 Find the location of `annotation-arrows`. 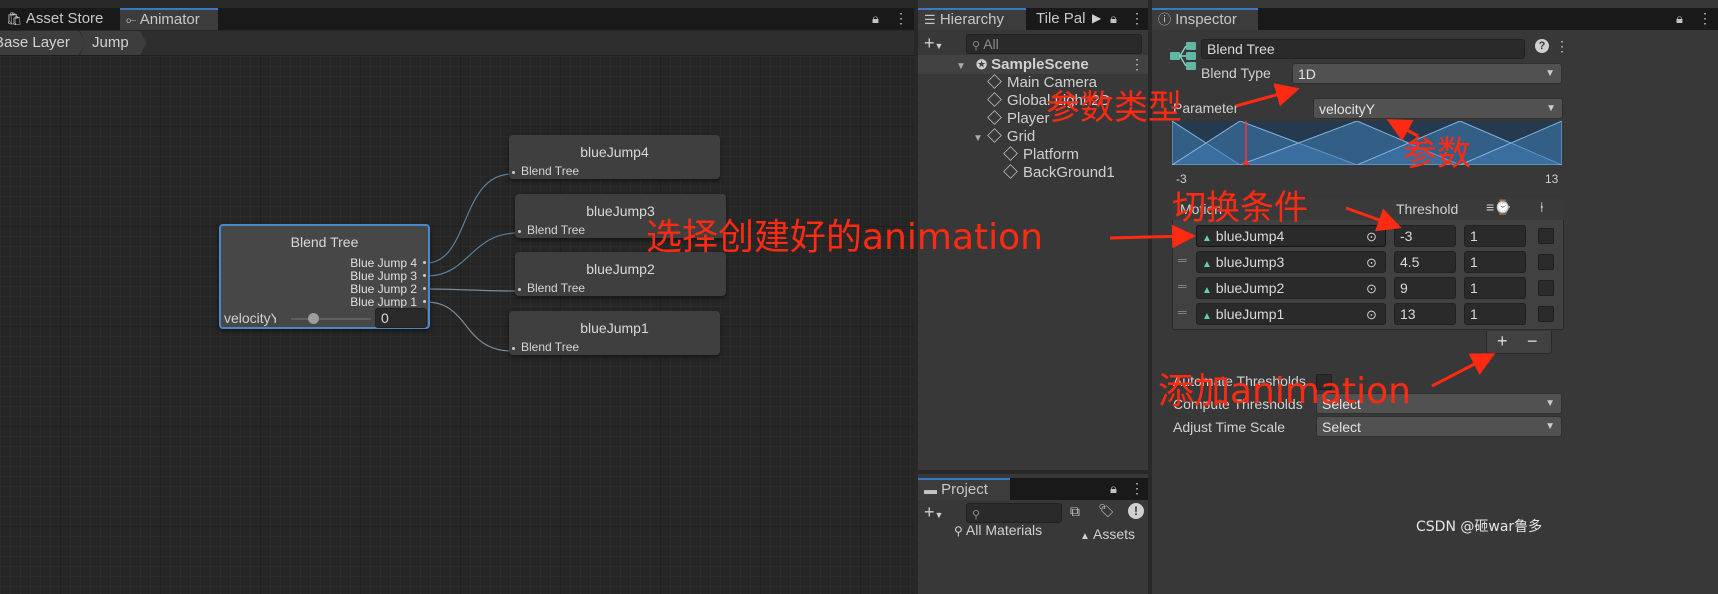

annotation-arrows is located at coordinates (1302, 235).